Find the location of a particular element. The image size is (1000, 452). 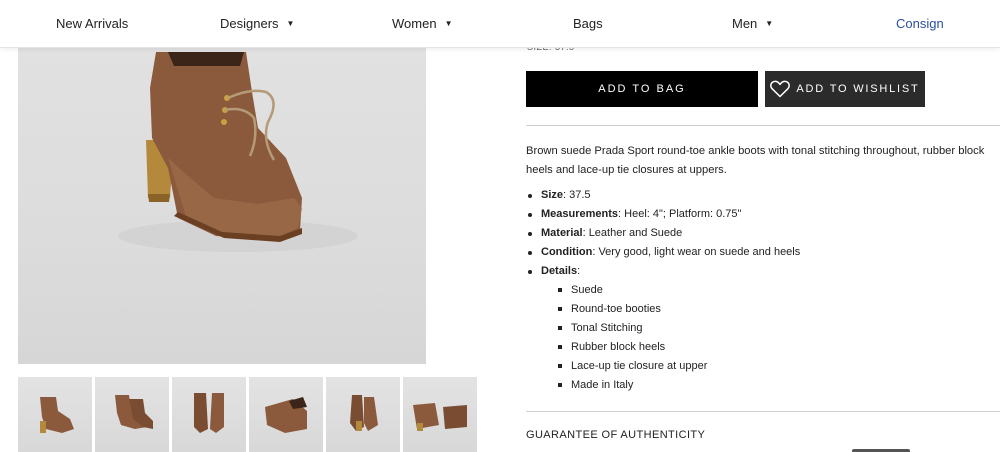

heart-icon is located at coordinates (780, 89).